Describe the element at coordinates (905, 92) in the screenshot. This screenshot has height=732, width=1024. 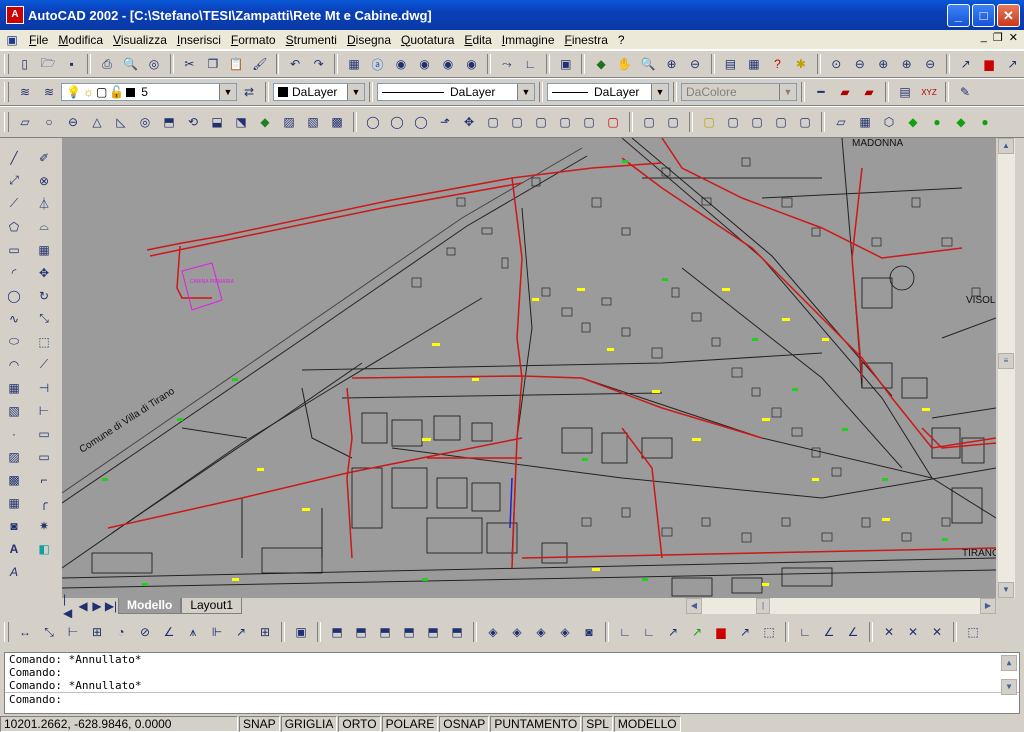
I see `text-style-icon: ▤` at that location.